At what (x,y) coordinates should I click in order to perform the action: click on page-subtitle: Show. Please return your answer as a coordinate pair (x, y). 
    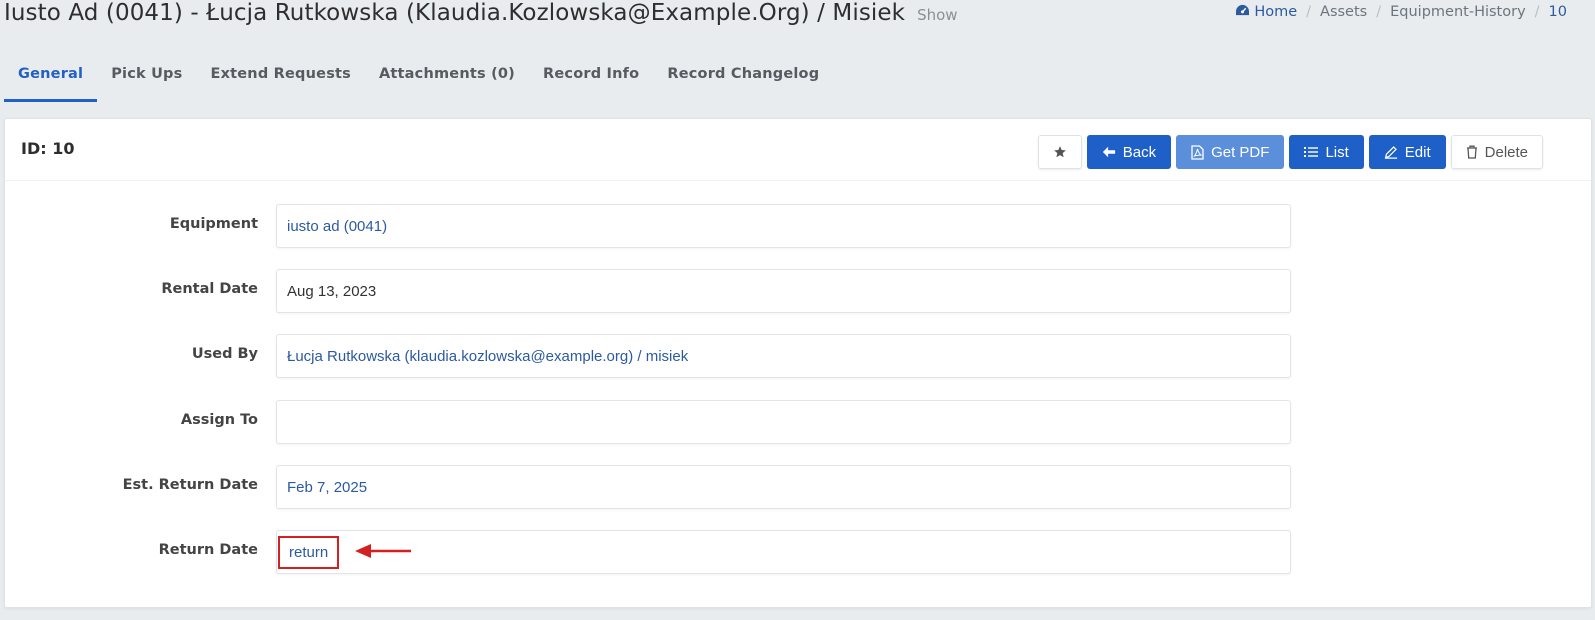
    Looking at the image, I should click on (937, 15).